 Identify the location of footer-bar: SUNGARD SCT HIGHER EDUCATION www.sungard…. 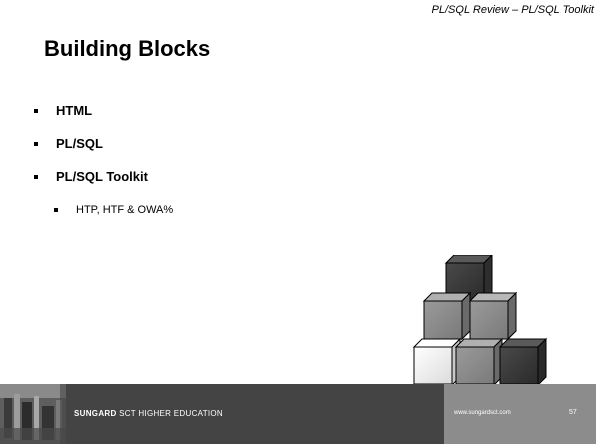
(298, 414).